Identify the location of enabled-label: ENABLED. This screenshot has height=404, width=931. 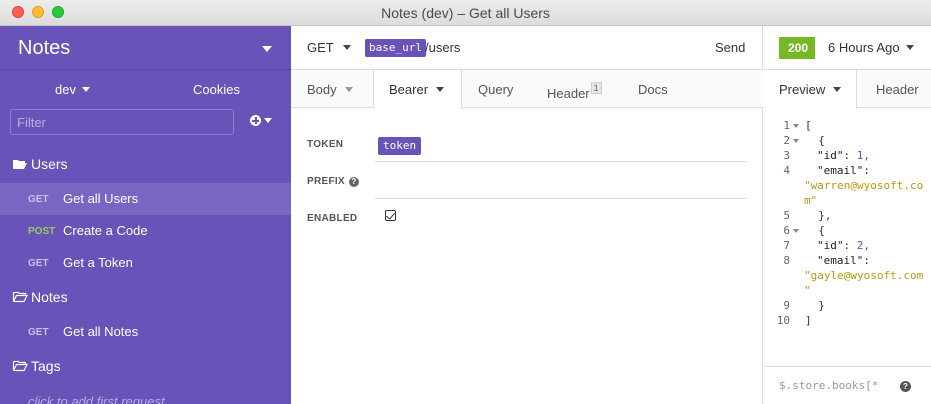
(332, 218).